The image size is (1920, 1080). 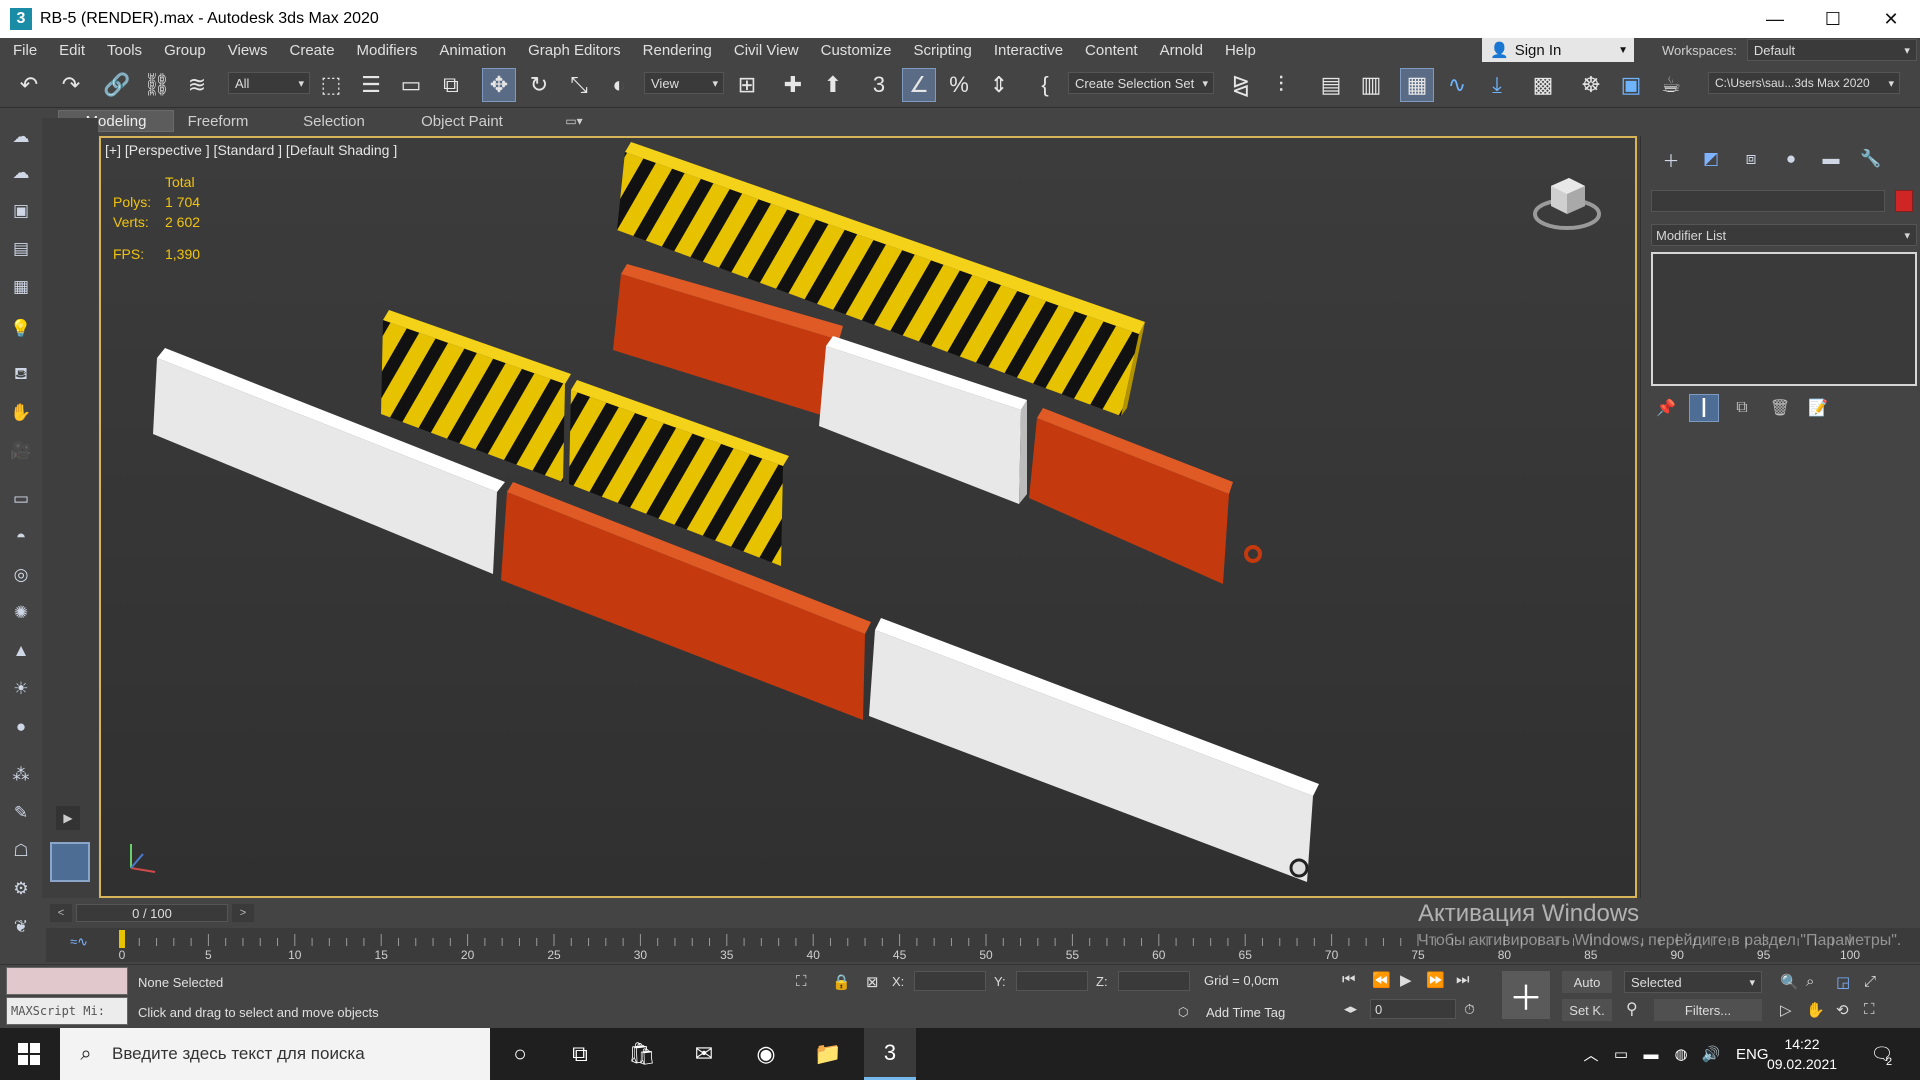 What do you see at coordinates (1045, 85) in the screenshot?
I see `edit-named-selection-icon: {` at bounding box center [1045, 85].